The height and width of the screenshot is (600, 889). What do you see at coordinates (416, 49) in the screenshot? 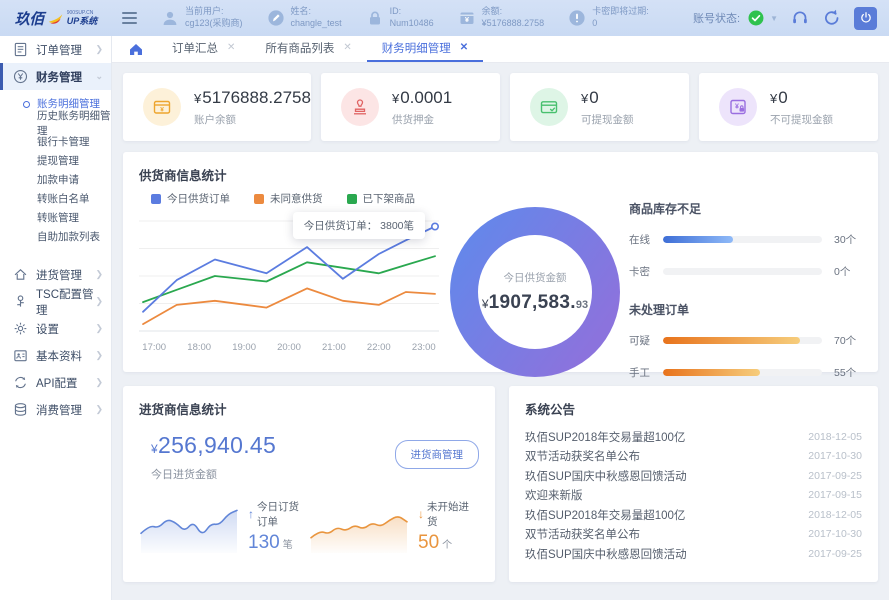
I see `tab-label: 财务明细管理` at bounding box center [416, 49].